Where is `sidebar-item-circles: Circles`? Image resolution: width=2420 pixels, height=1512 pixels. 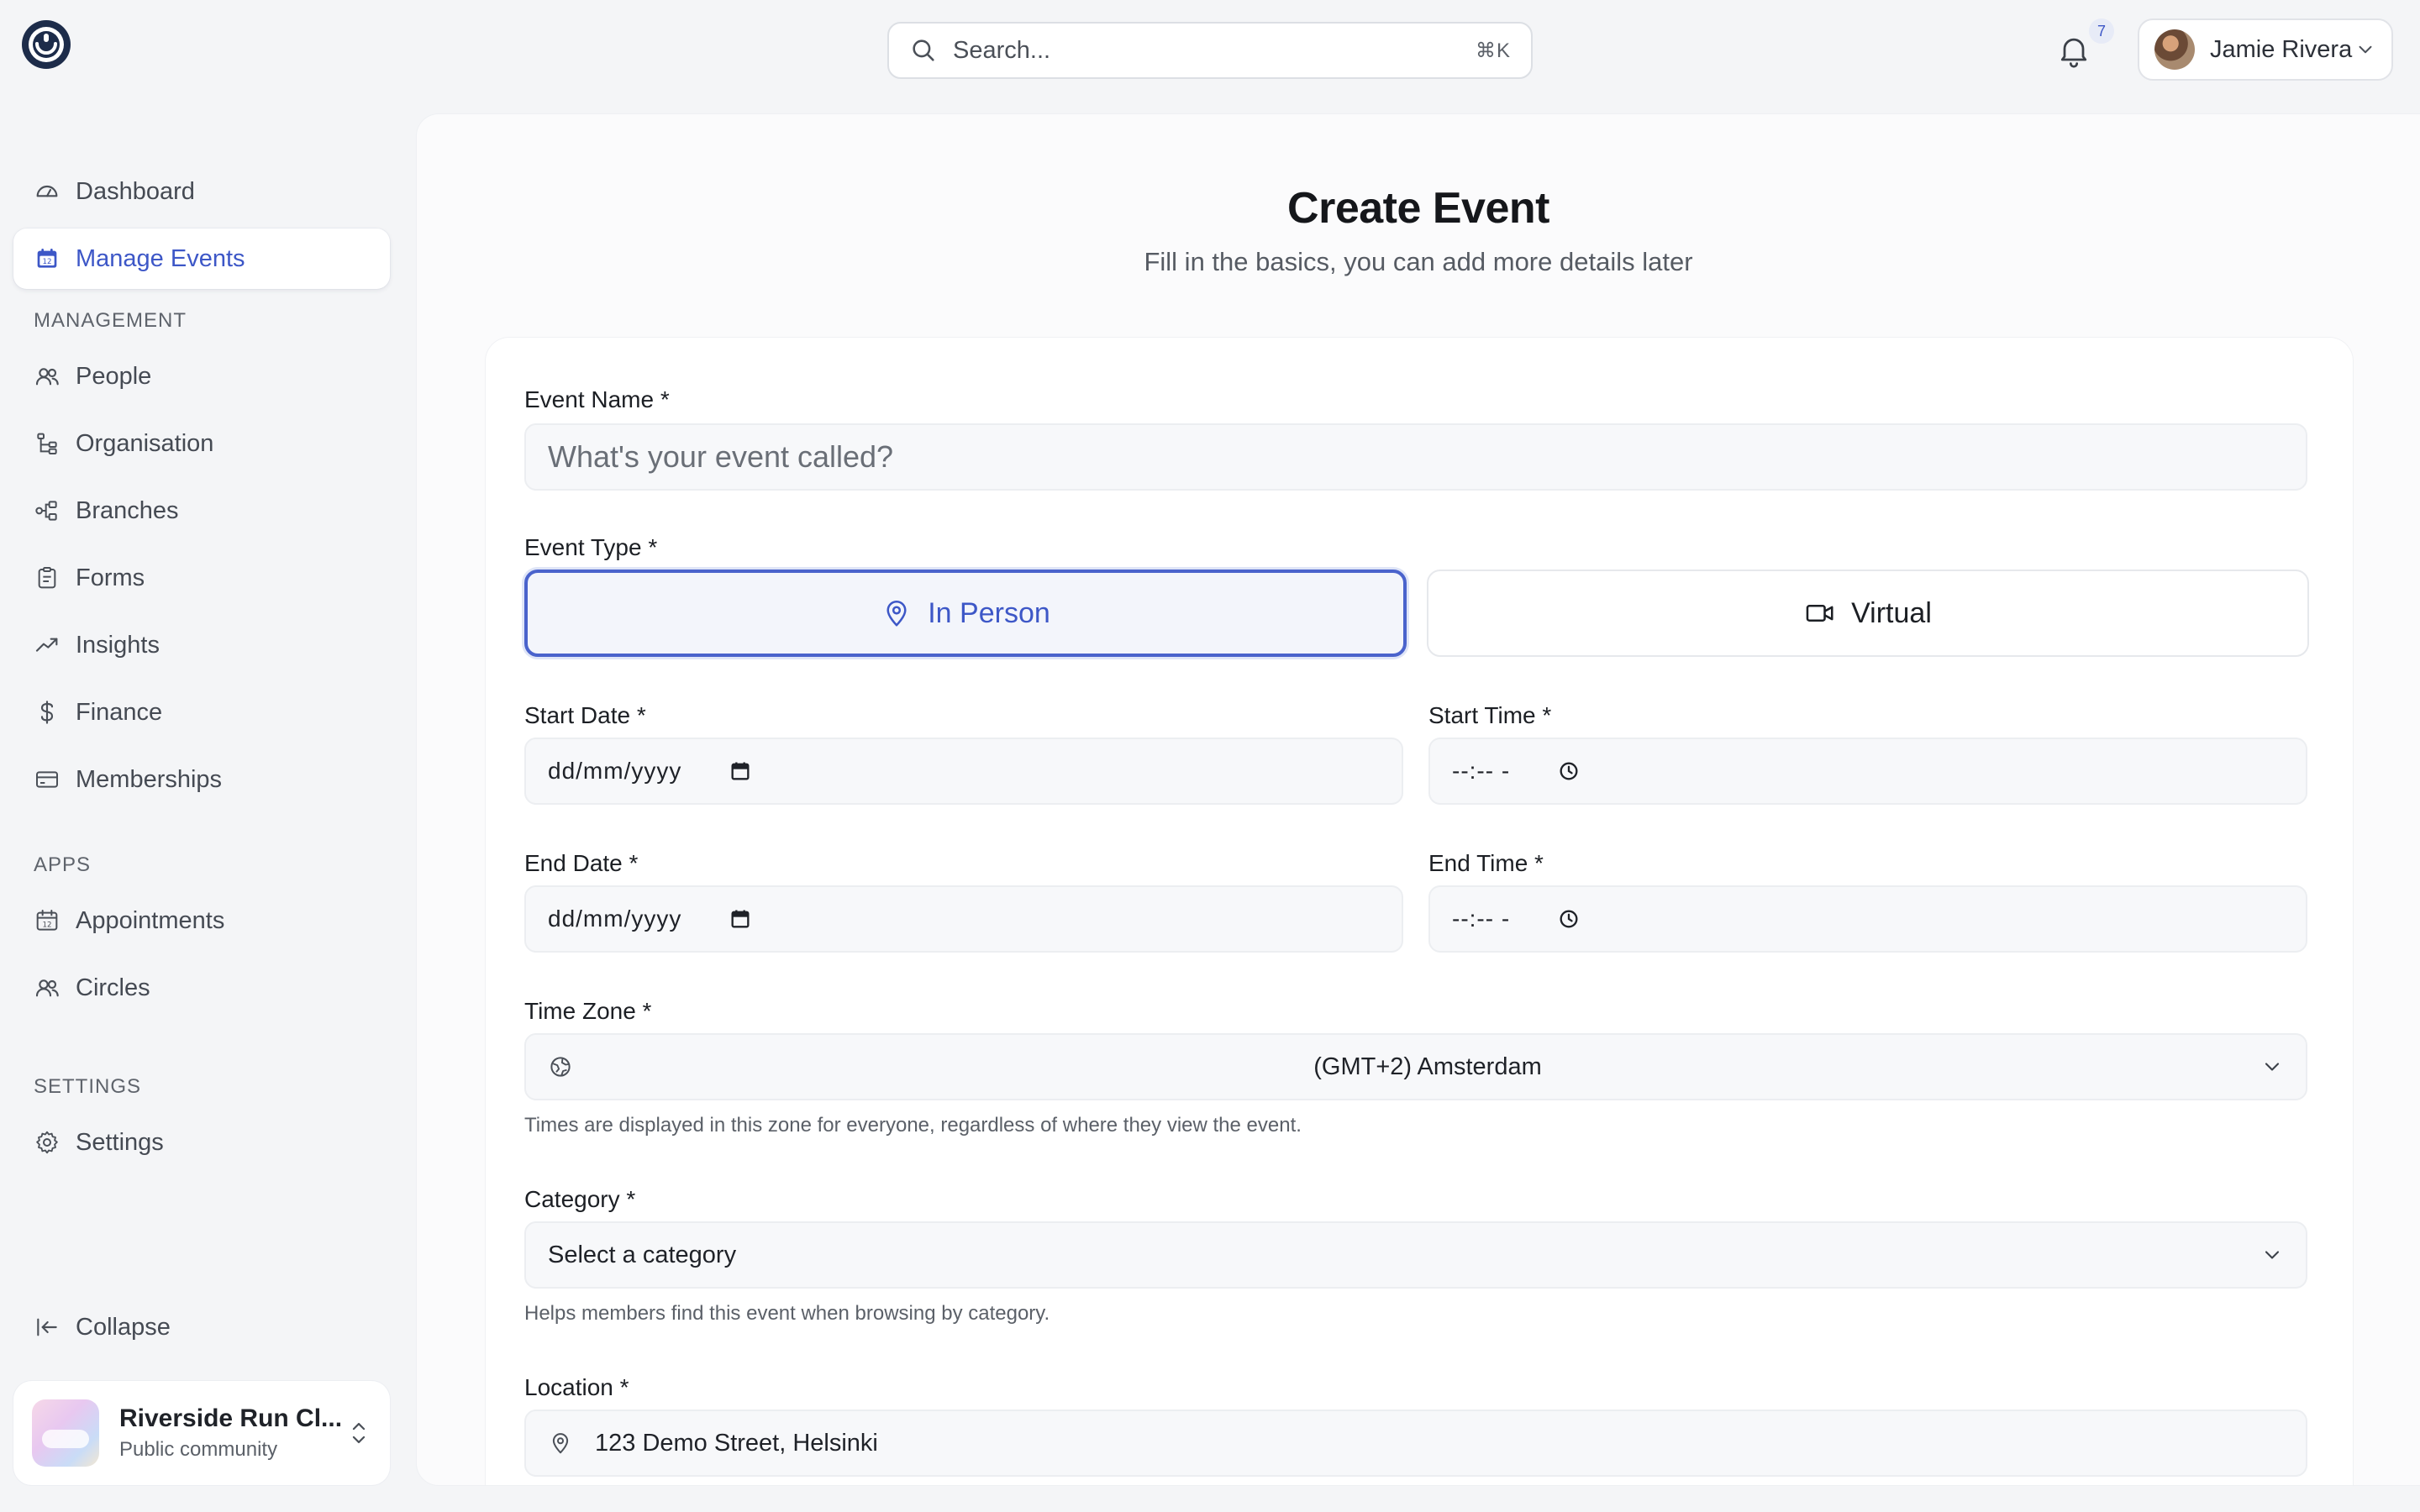
sidebar-item-circles: Circles is located at coordinates (202, 988).